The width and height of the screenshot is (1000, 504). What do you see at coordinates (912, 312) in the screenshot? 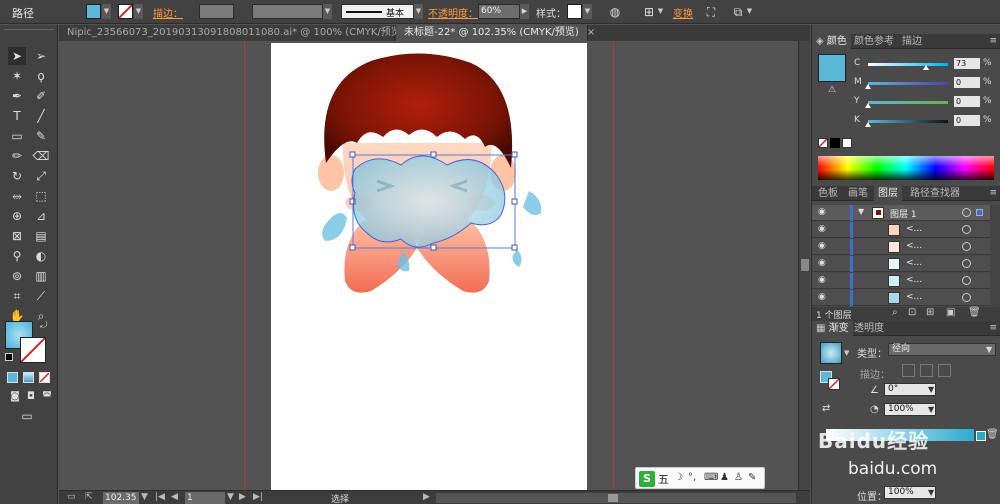
I see `clipping-mask-icon: ⊡` at bounding box center [912, 312].